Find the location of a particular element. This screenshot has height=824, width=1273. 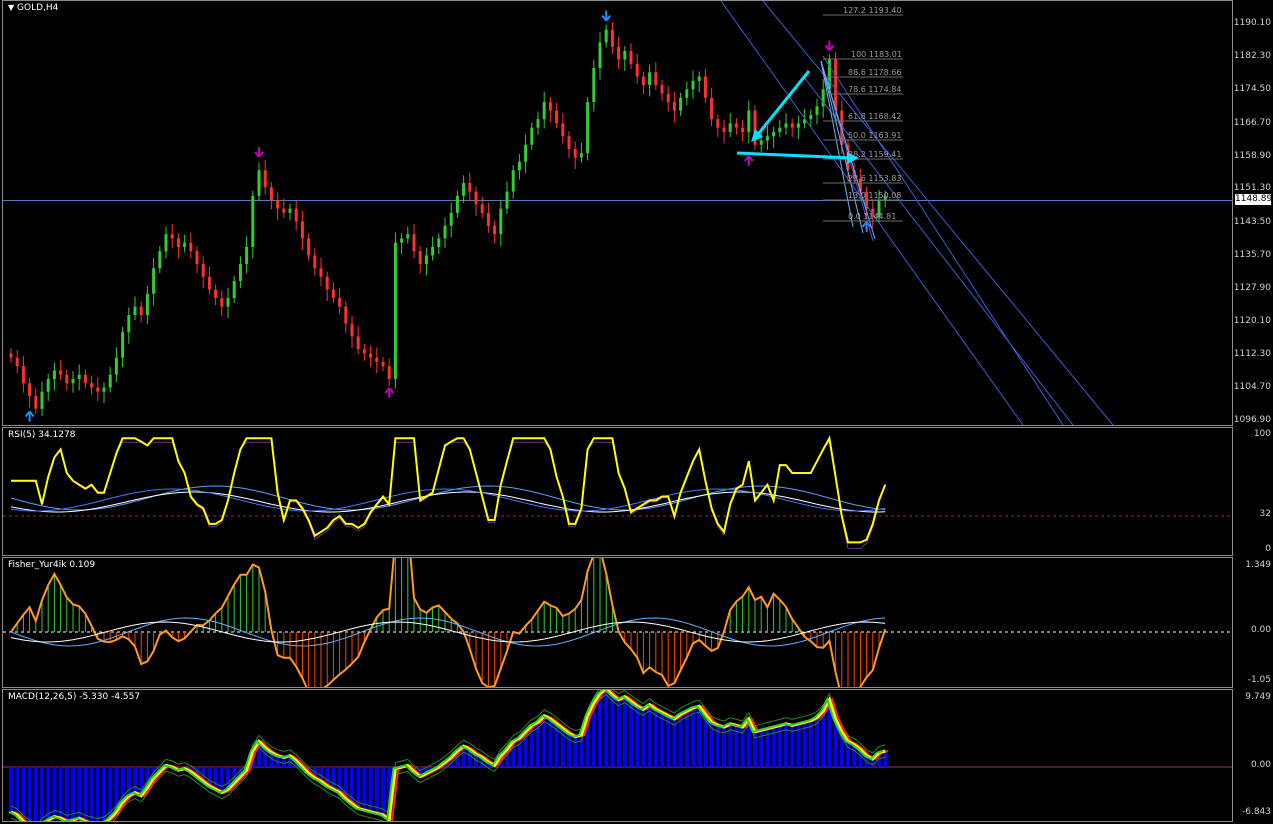

horizontal-arrow-line is located at coordinates (795, 155).